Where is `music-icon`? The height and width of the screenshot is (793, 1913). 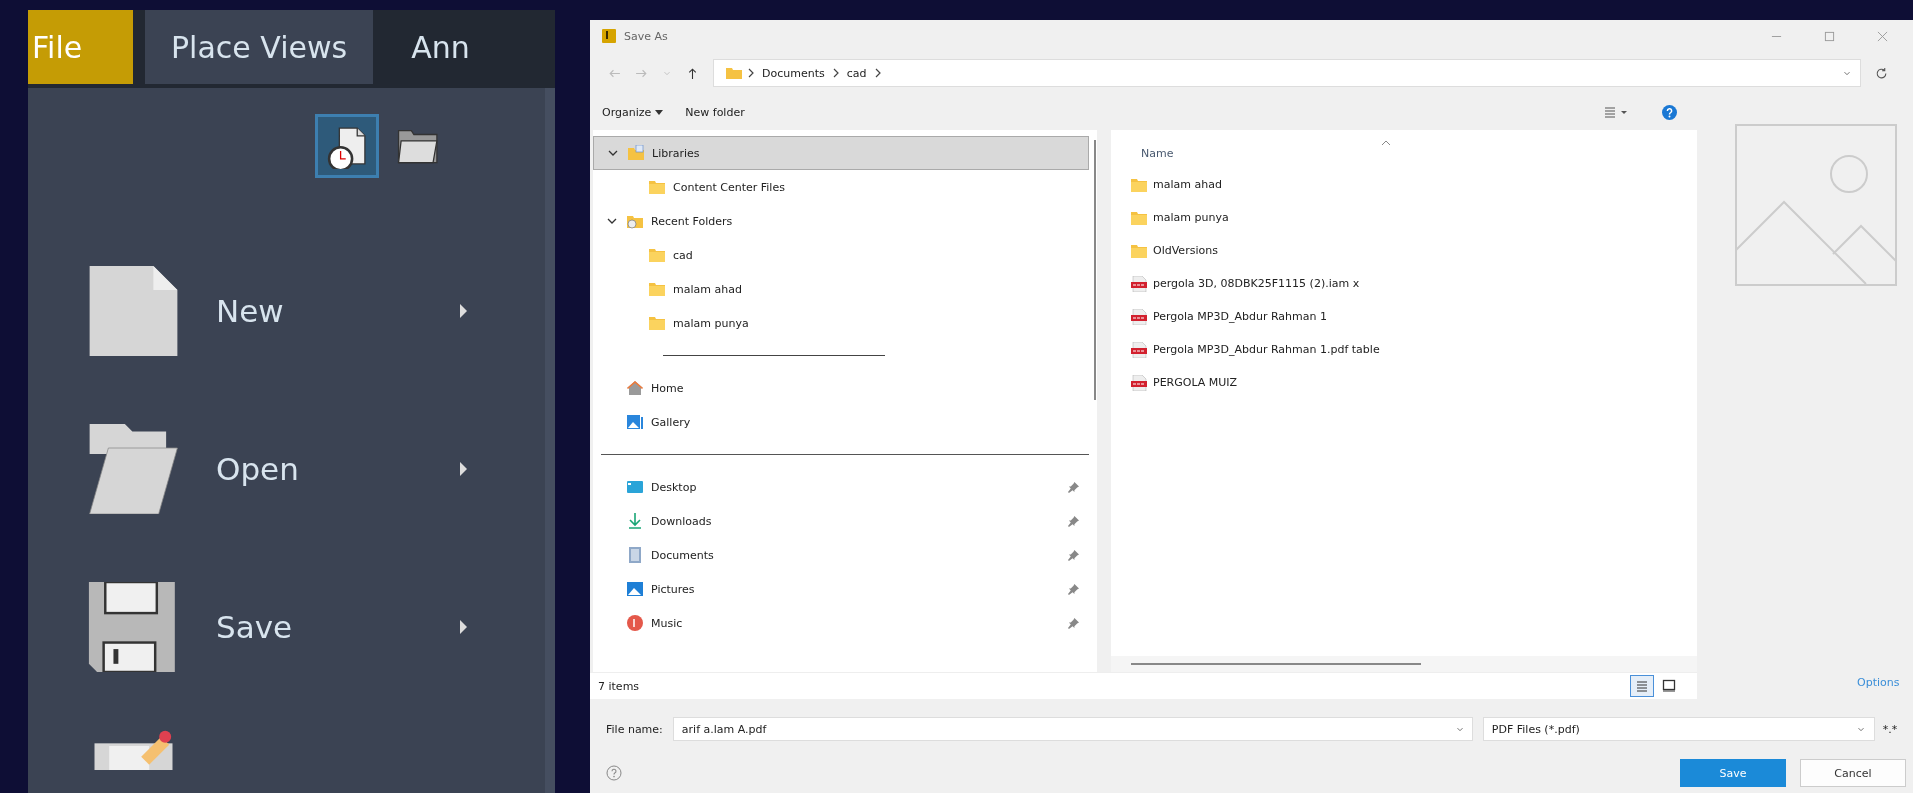
music-icon is located at coordinates (635, 623).